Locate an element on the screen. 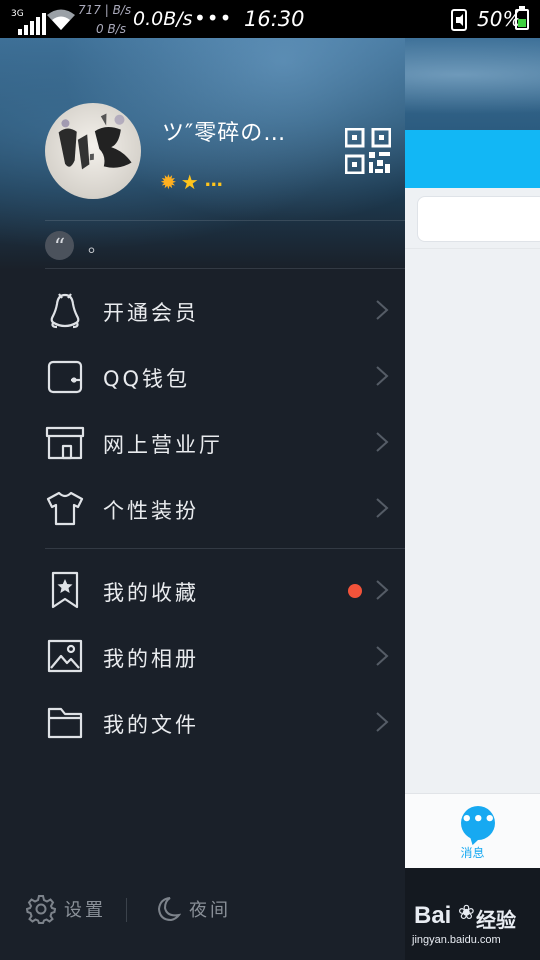  more-notifications-icon: ••• is located at coordinates (213, 18).